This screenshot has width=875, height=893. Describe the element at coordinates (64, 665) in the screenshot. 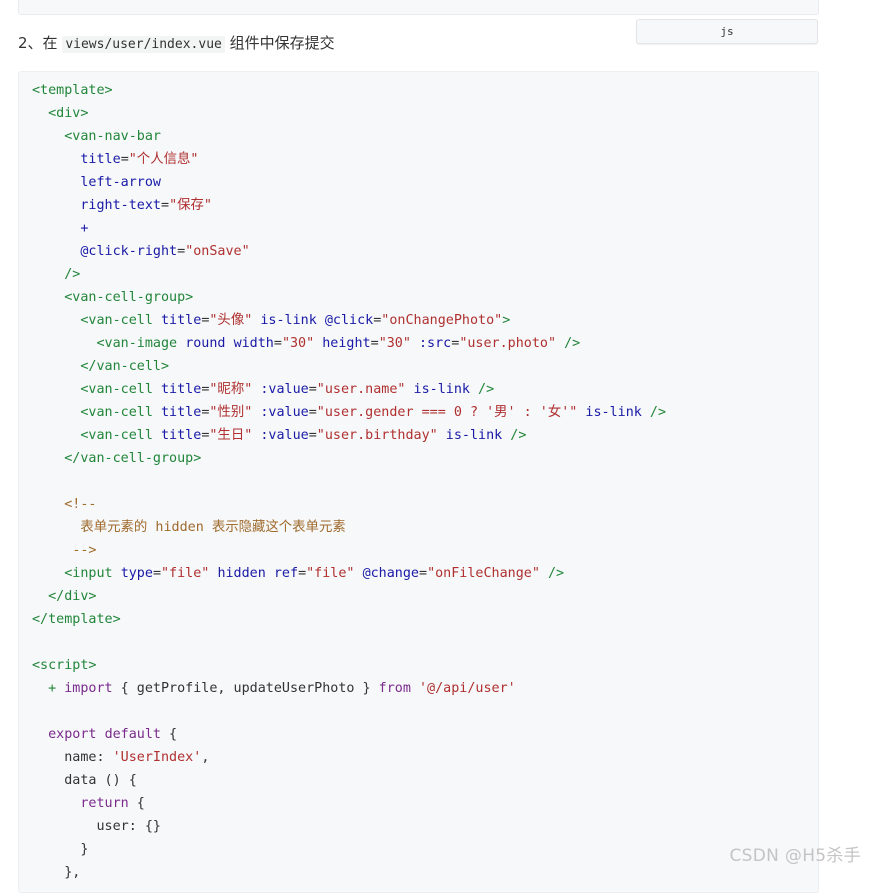

I see `code-token: <script>` at that location.